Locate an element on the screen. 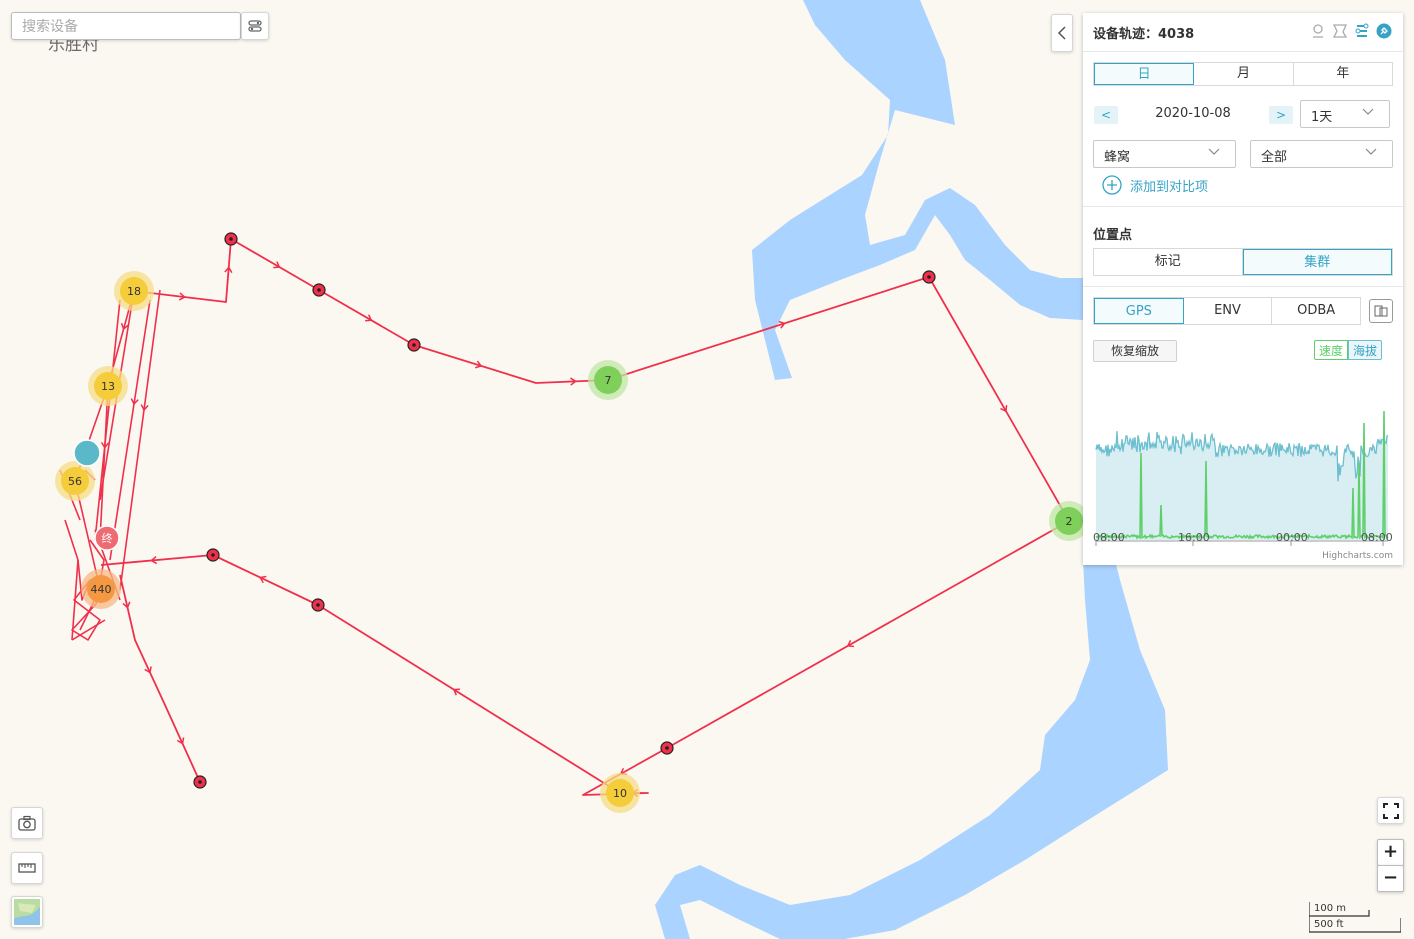  zoom-out-button: − is located at coordinates (1390, 878).